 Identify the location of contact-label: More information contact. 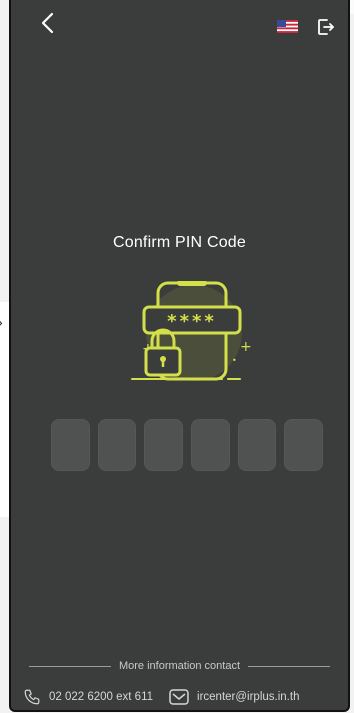
(179, 666).